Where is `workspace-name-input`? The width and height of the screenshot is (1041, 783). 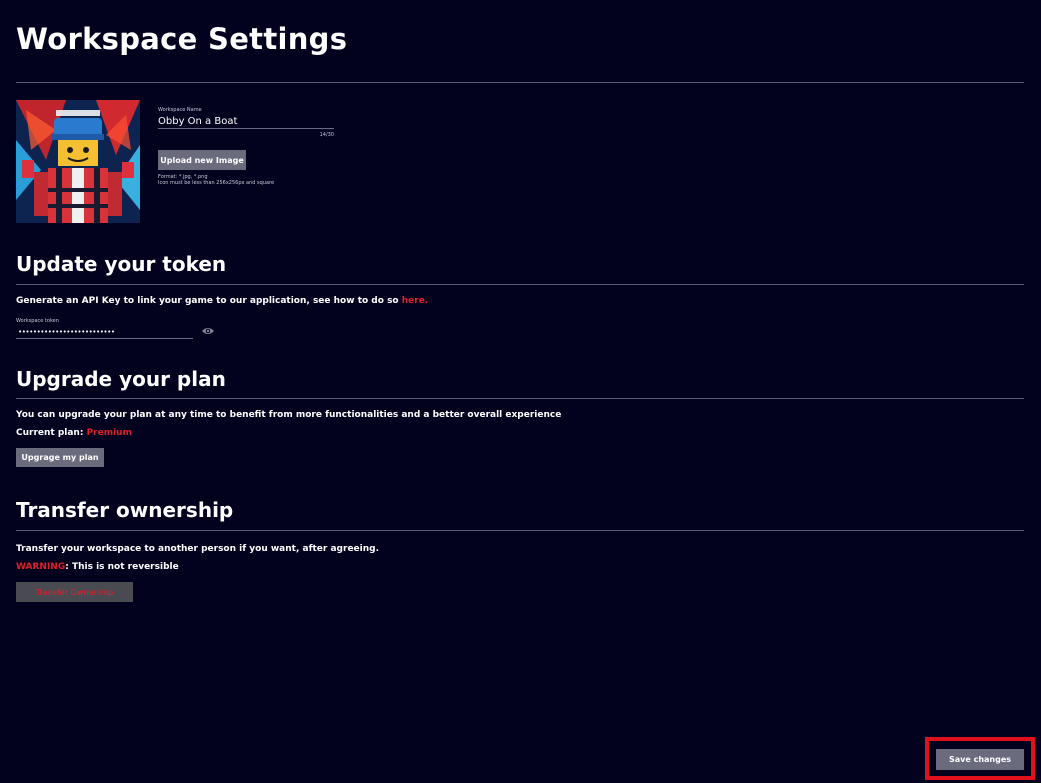
workspace-name-input is located at coordinates (246, 122).